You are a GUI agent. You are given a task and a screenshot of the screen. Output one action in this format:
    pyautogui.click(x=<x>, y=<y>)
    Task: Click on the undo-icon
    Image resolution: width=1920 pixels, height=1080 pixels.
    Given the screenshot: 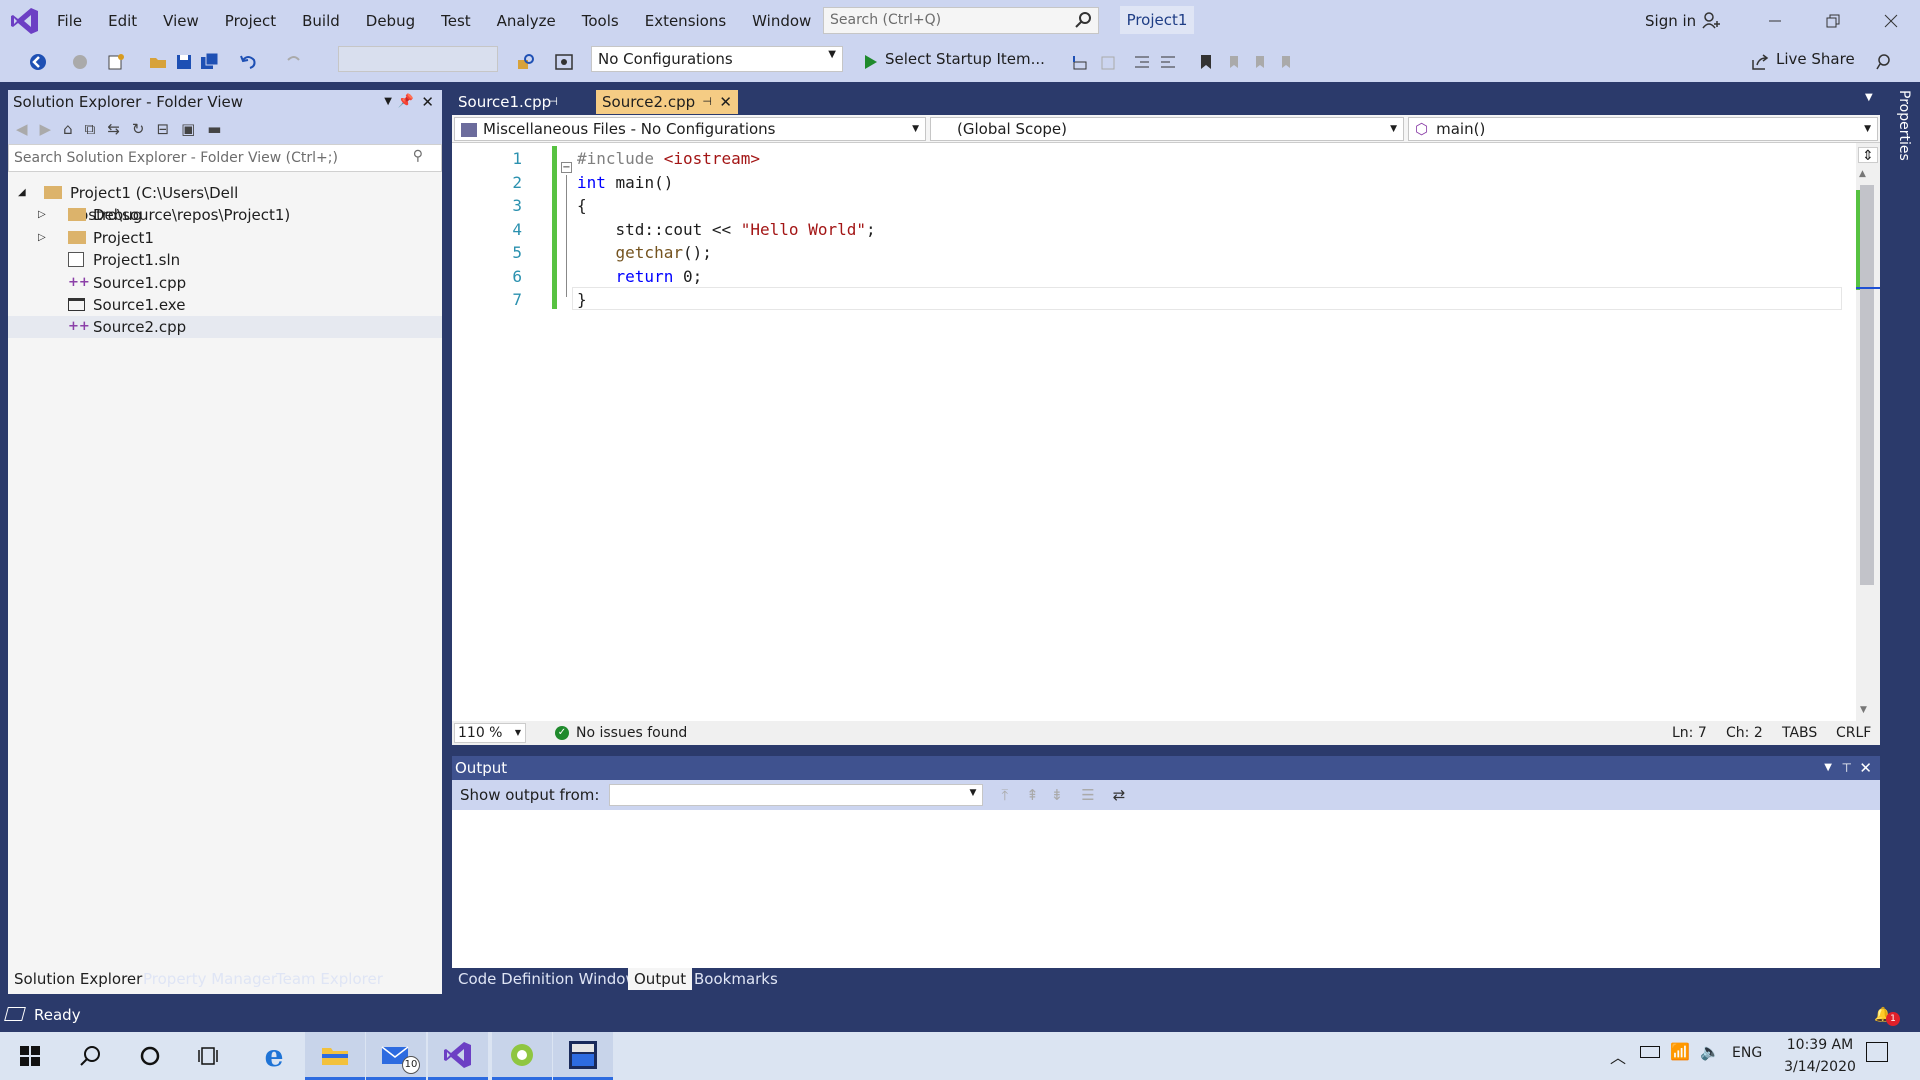 What is the action you would take?
    pyautogui.click(x=248, y=62)
    